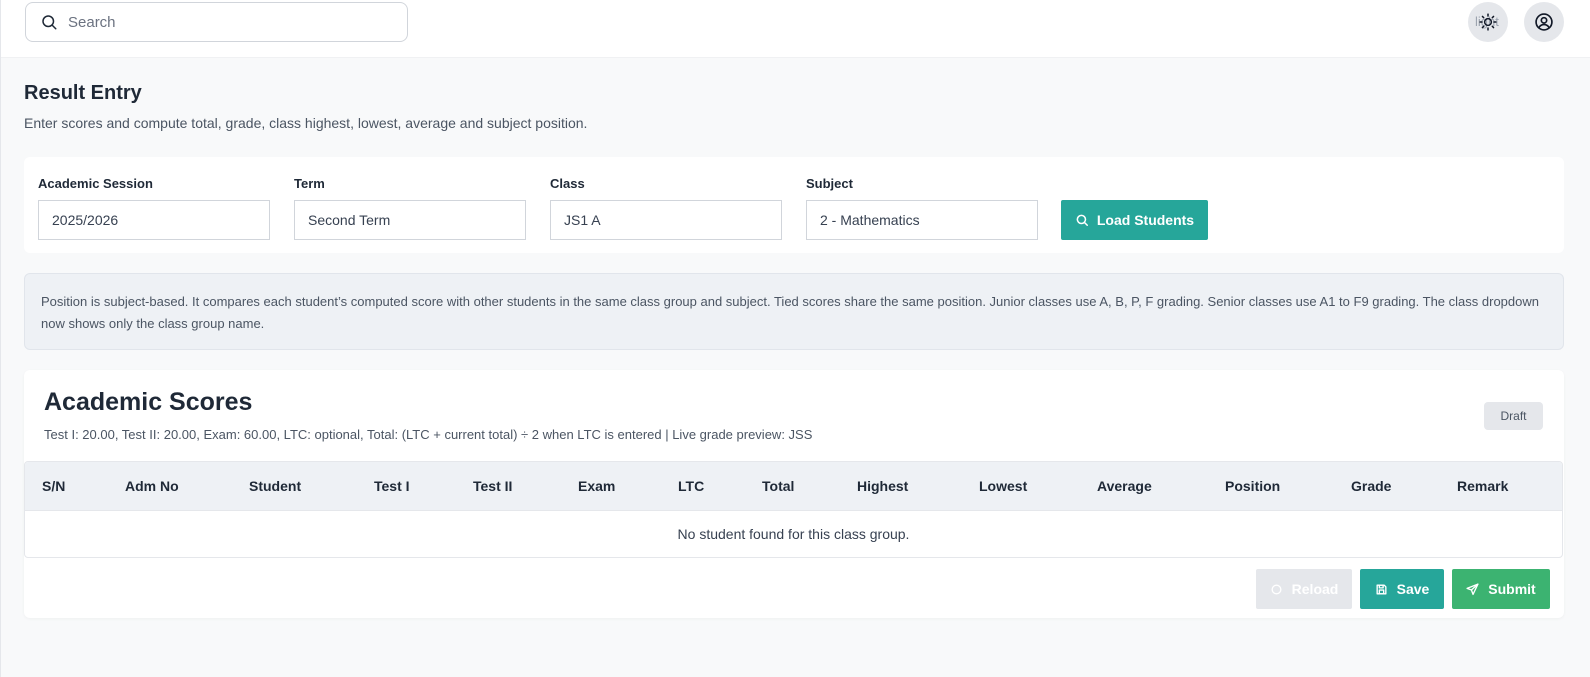 The width and height of the screenshot is (1590, 677). Describe the element at coordinates (1276, 589) in the screenshot. I see `refresh-icon` at that location.